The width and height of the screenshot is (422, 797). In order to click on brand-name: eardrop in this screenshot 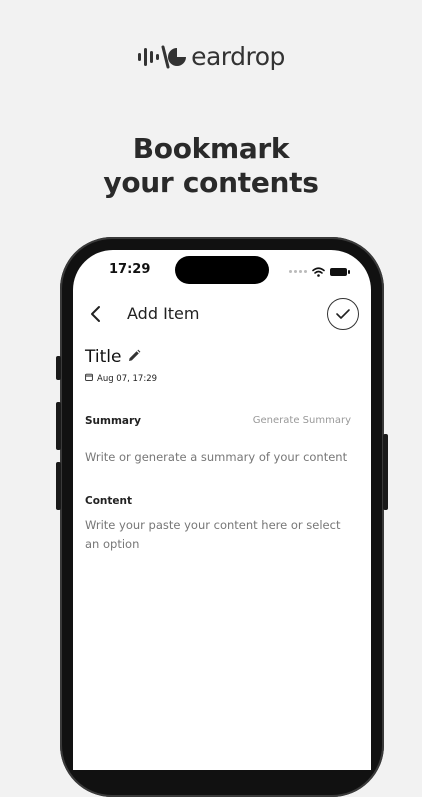, I will do `click(238, 56)`.